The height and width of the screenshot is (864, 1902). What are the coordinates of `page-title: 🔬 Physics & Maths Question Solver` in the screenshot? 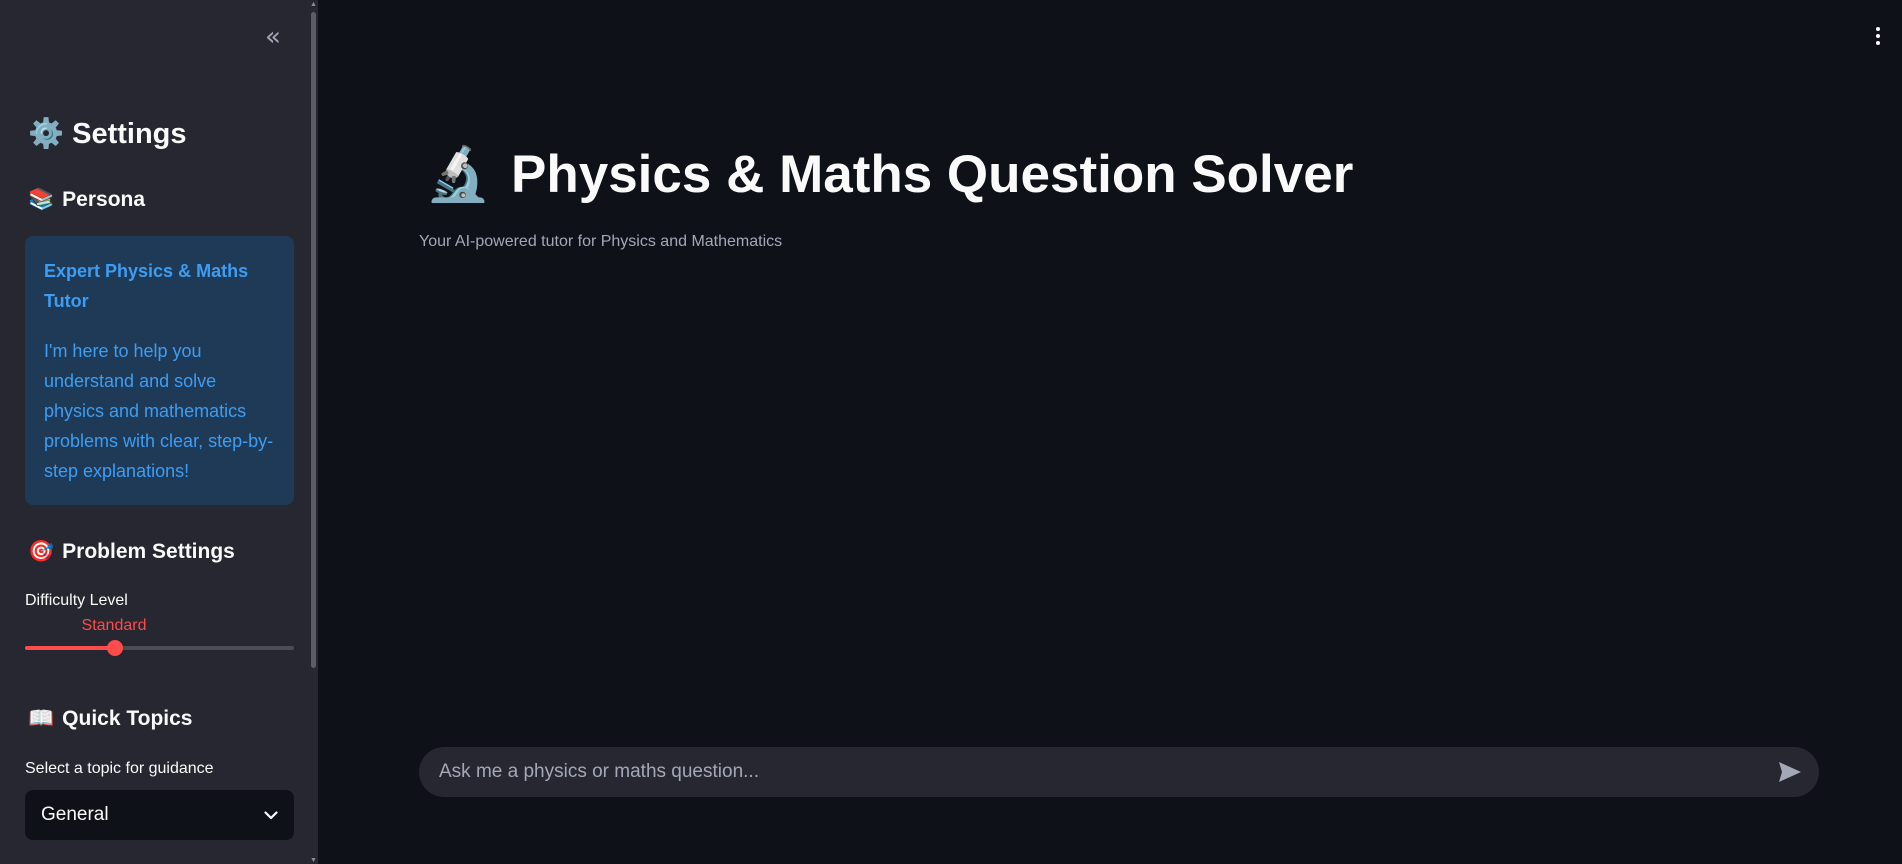 It's located at (889, 174).